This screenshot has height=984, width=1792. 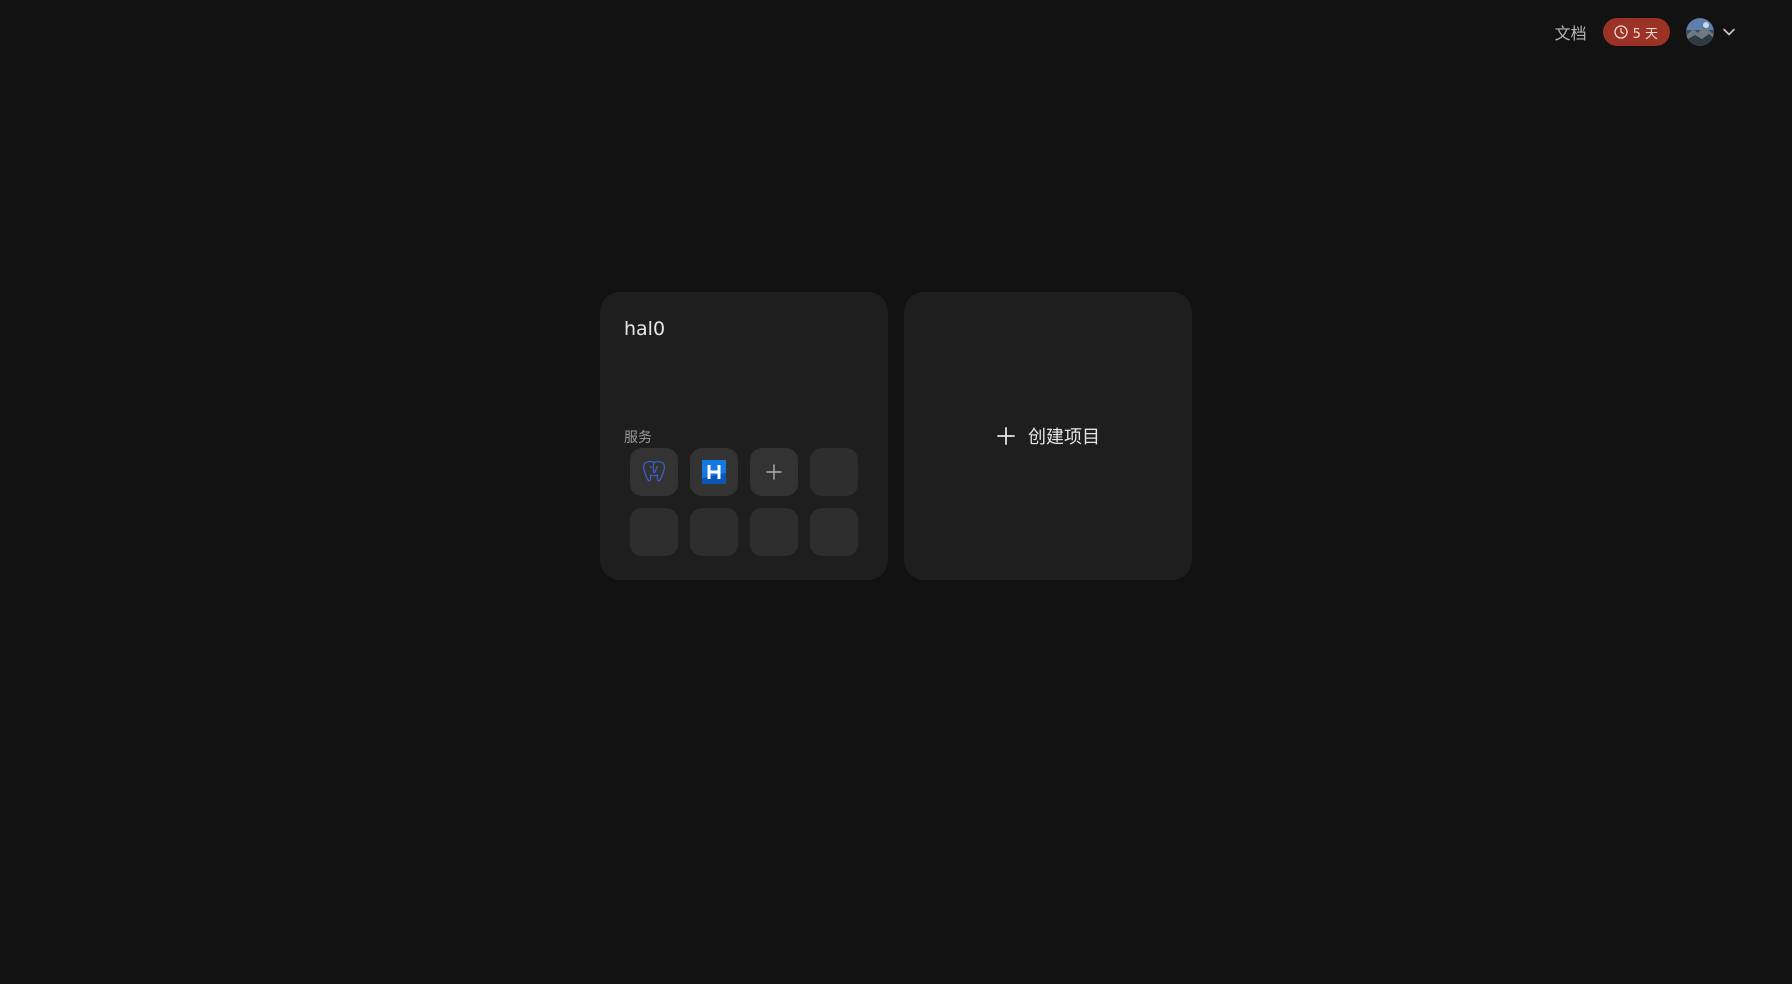 What do you see at coordinates (1064, 437) in the screenshot?
I see `create-project-label: 创建项目` at bounding box center [1064, 437].